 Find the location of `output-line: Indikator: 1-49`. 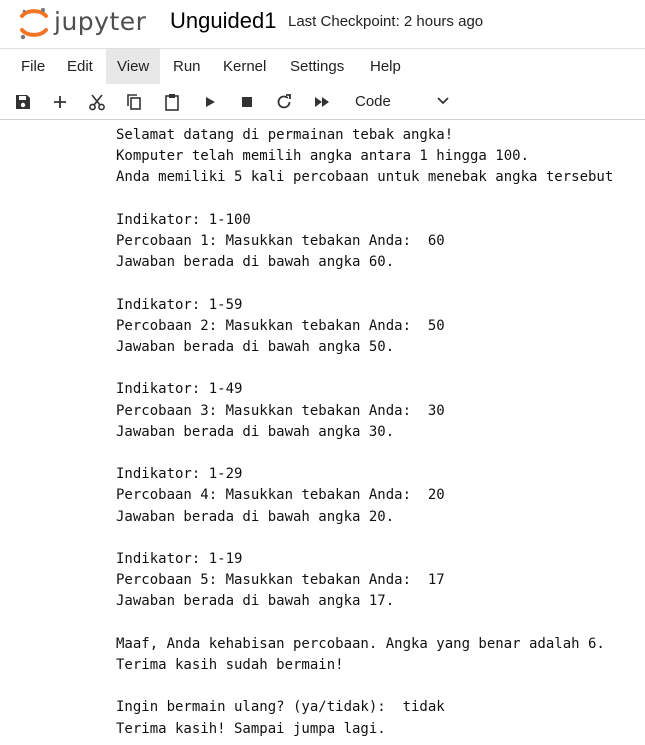

output-line: Indikator: 1-49 is located at coordinates (179, 389).